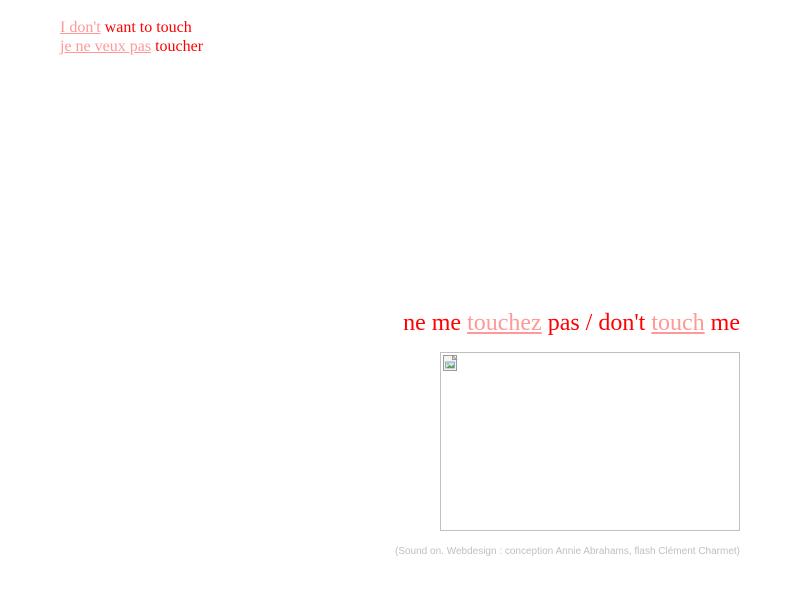 The image size is (800, 600). I want to click on intro-line-english: I don't want to touch, so click(131, 27).